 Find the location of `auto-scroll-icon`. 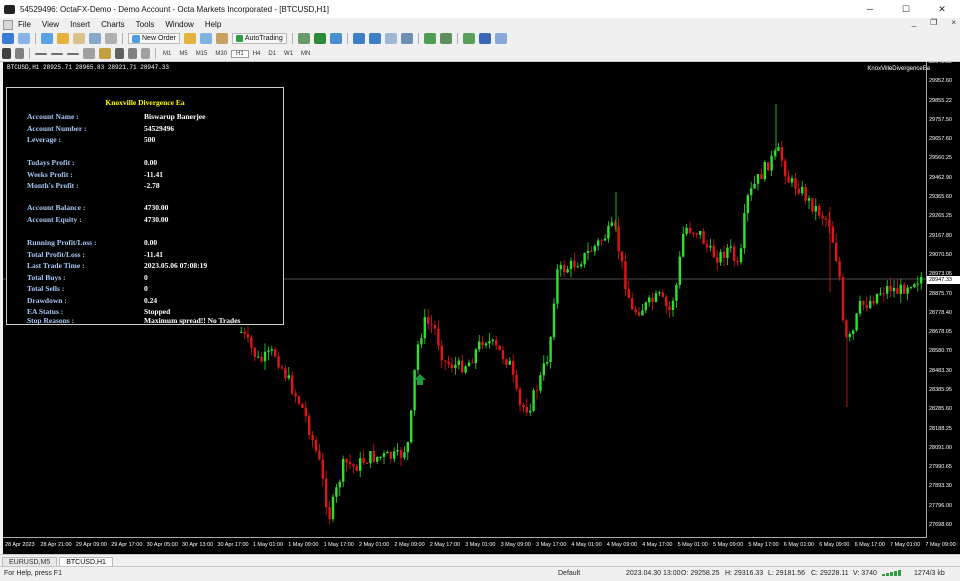

auto-scroll-icon is located at coordinates (429, 38).